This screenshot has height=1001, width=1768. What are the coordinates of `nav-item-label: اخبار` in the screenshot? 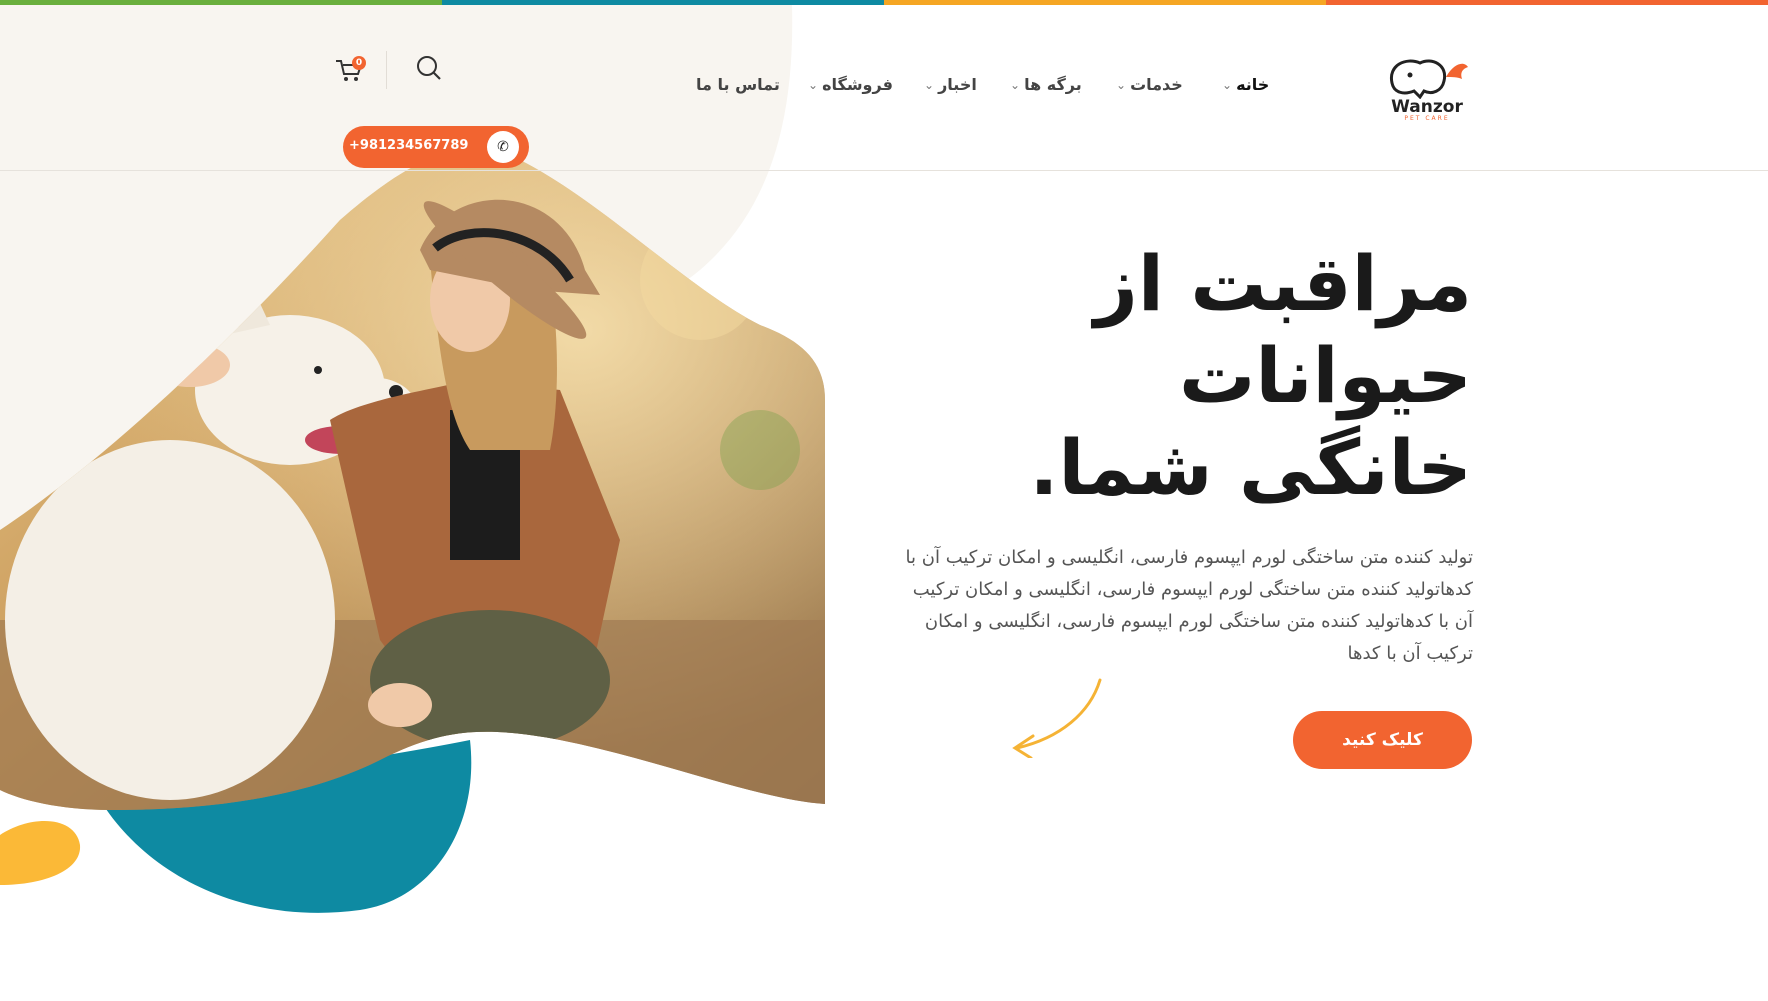 It's located at (957, 84).